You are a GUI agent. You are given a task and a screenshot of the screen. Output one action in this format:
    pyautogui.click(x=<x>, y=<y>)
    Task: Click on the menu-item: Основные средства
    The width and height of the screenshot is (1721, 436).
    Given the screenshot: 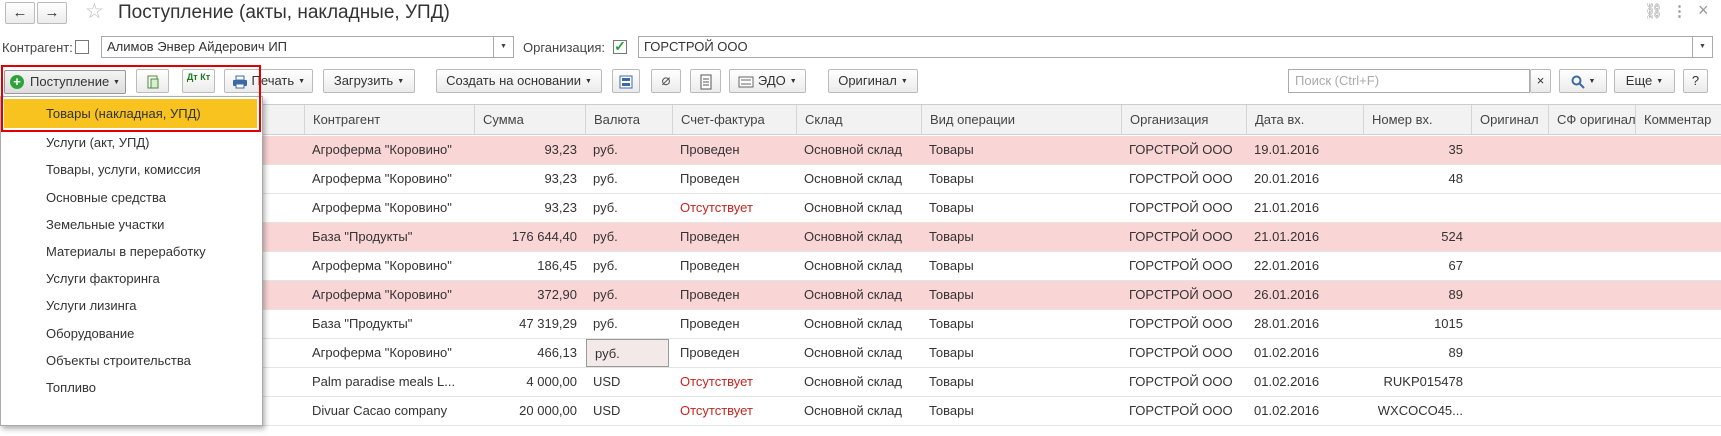 What is the action you would take?
    pyautogui.click(x=131, y=198)
    